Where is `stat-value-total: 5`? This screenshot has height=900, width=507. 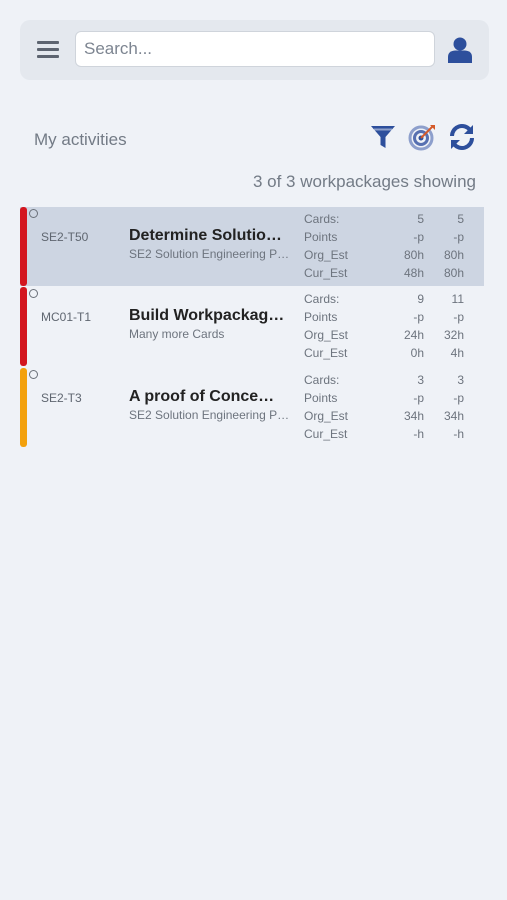
stat-value-total: 5 is located at coordinates (460, 219).